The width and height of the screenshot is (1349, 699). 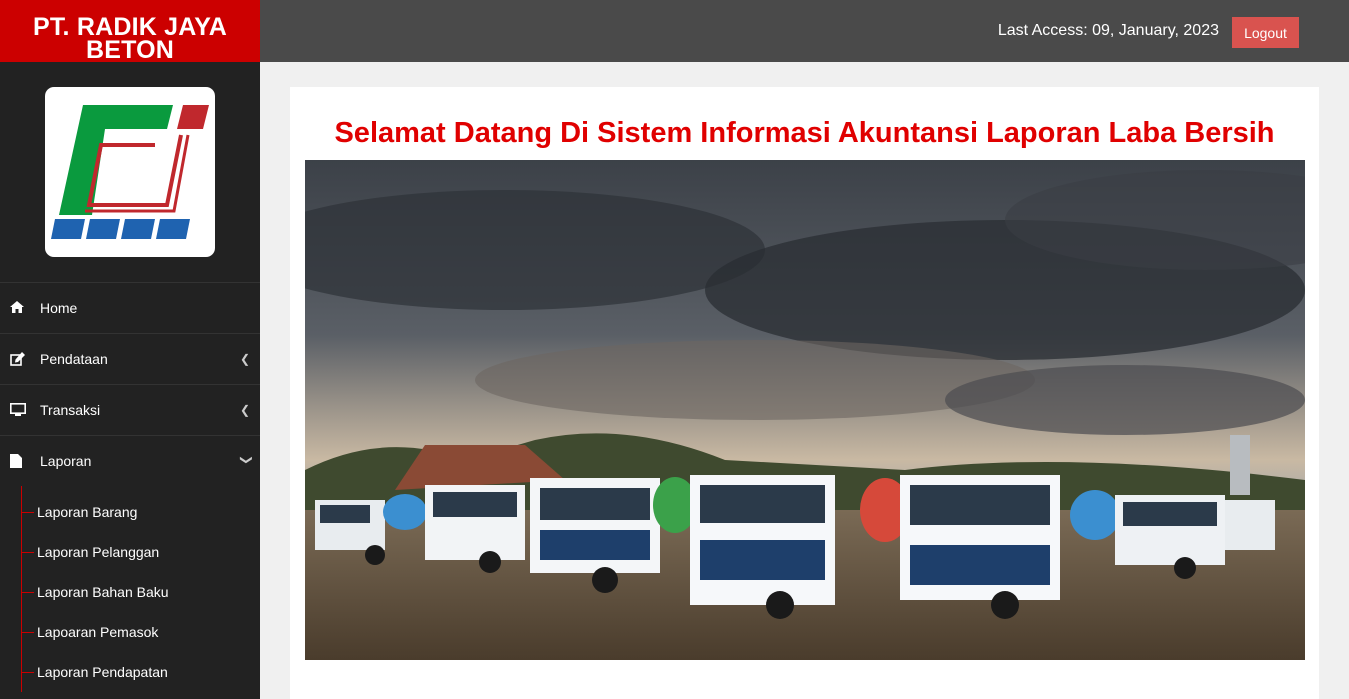 What do you see at coordinates (130, 552) in the screenshot?
I see `submenu-item-laporan-pelanggan: Laporan Pelanggan` at bounding box center [130, 552].